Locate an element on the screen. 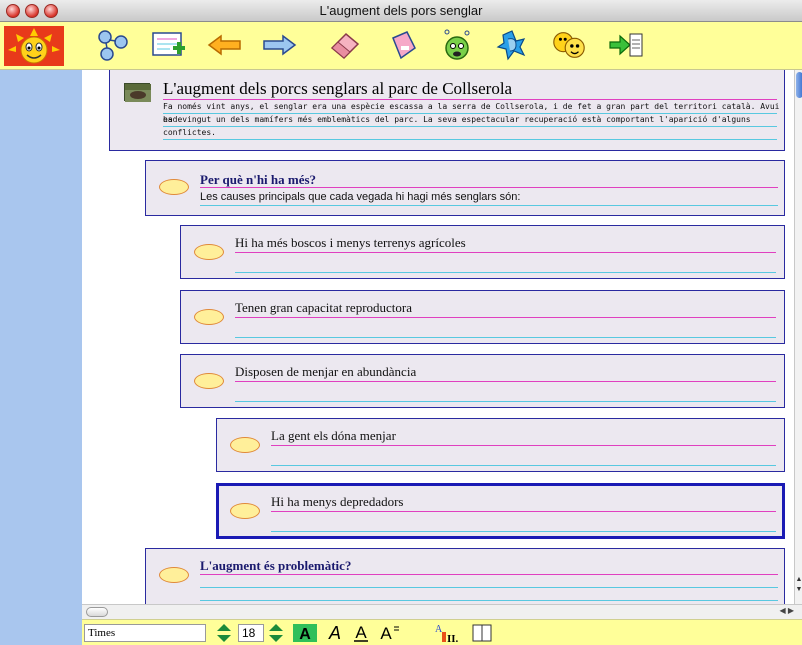 This screenshot has width=802, height=645. format-bar: Times 18 A A A A A II. is located at coordinates (442, 632).